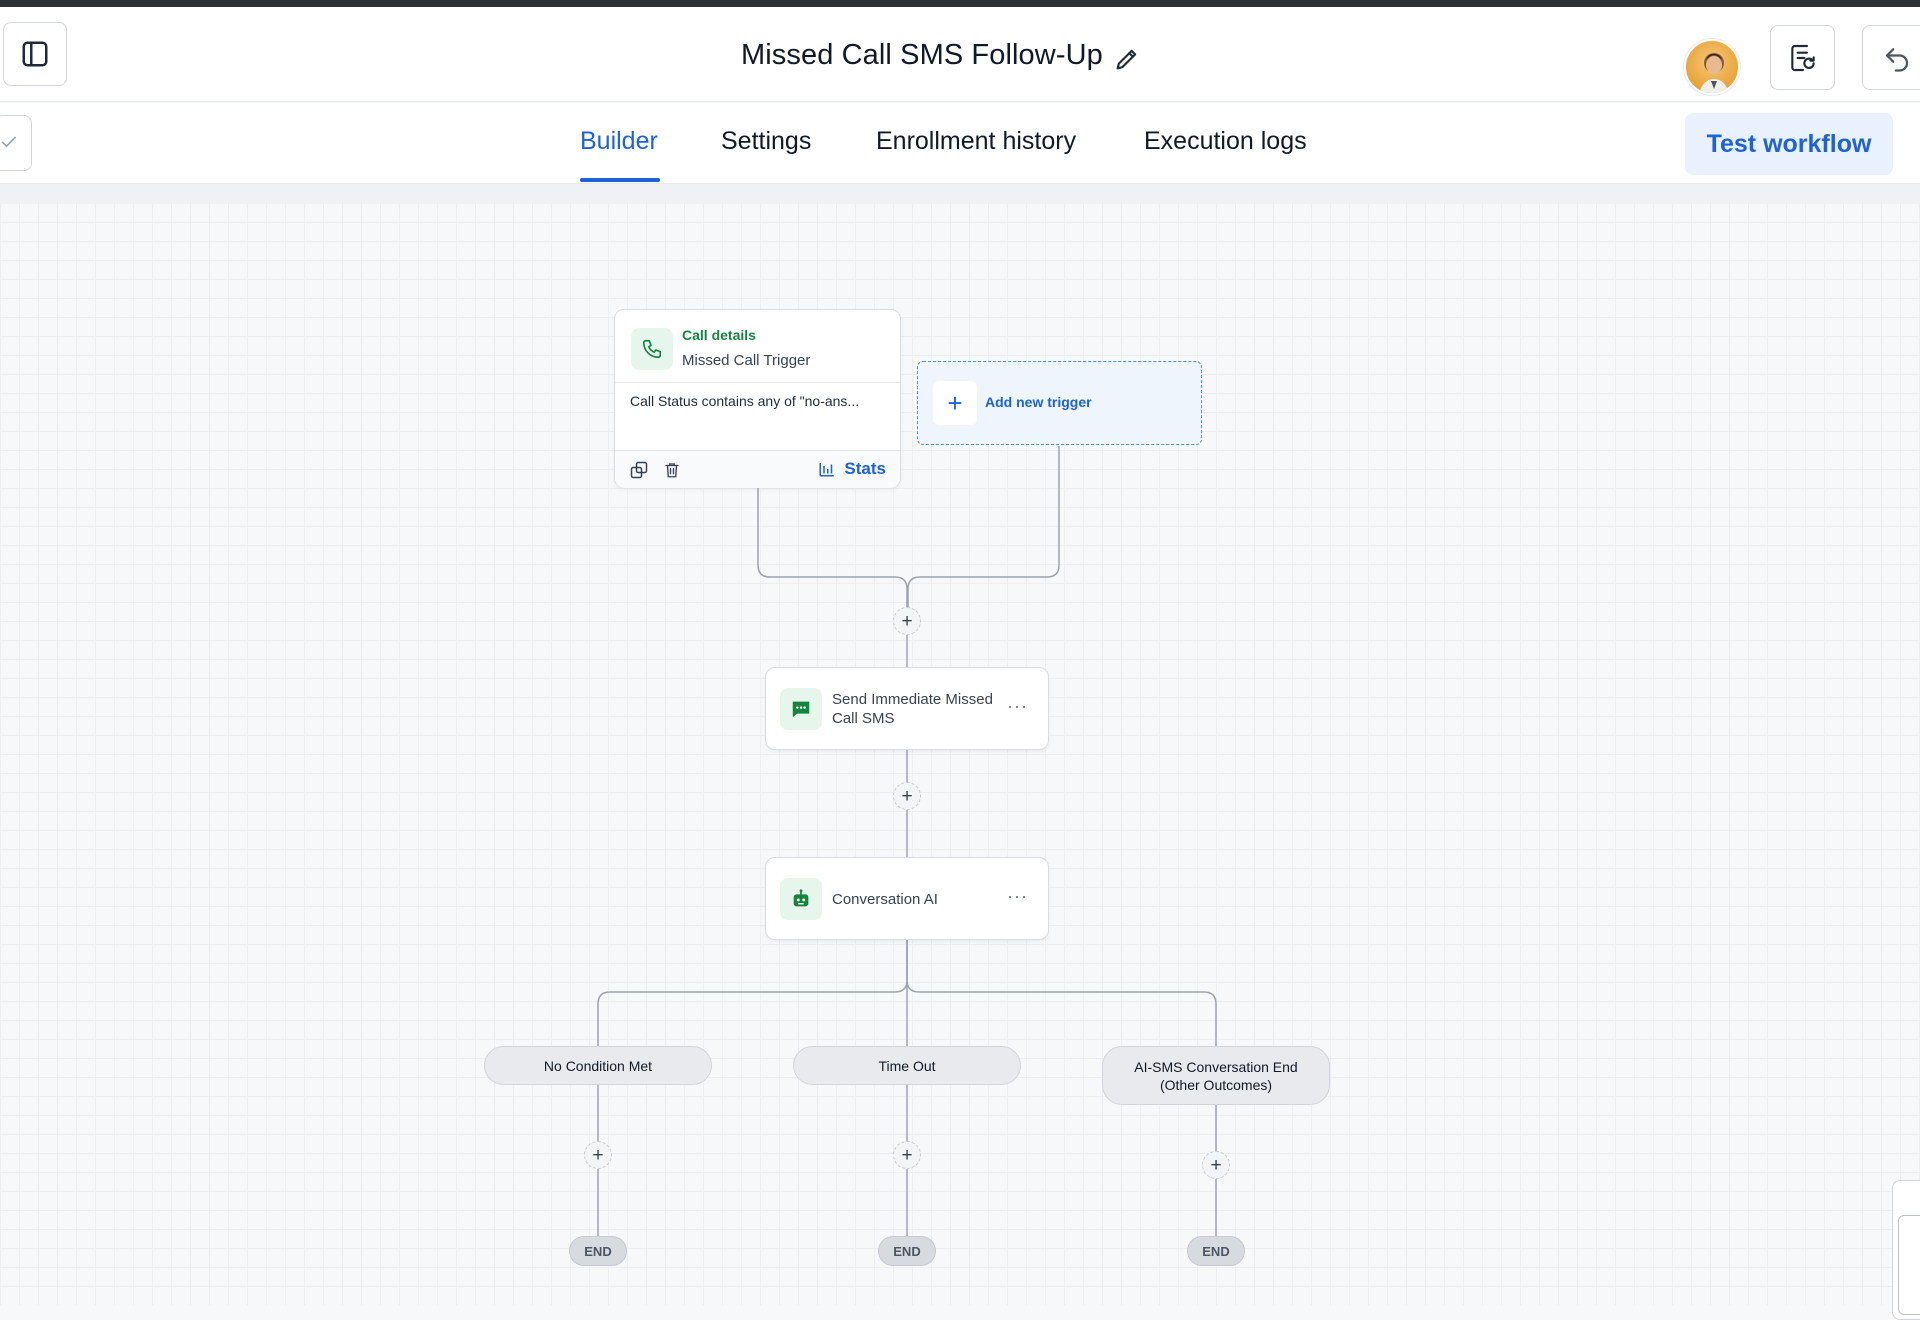 Image resolution: width=1920 pixels, height=1320 pixels. I want to click on bar-chart-icon, so click(827, 470).